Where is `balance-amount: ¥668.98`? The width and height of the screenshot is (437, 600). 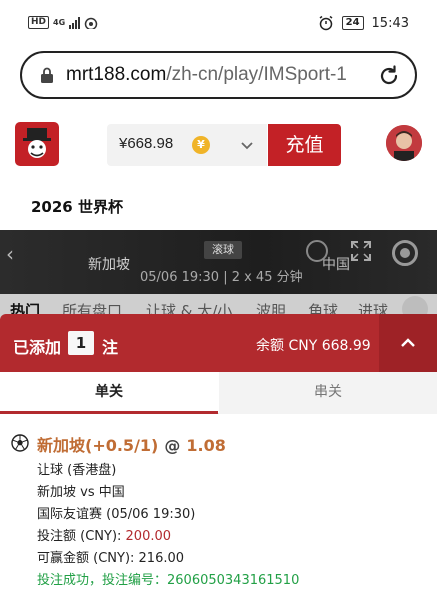
balance-amount: ¥668.98 is located at coordinates (146, 143).